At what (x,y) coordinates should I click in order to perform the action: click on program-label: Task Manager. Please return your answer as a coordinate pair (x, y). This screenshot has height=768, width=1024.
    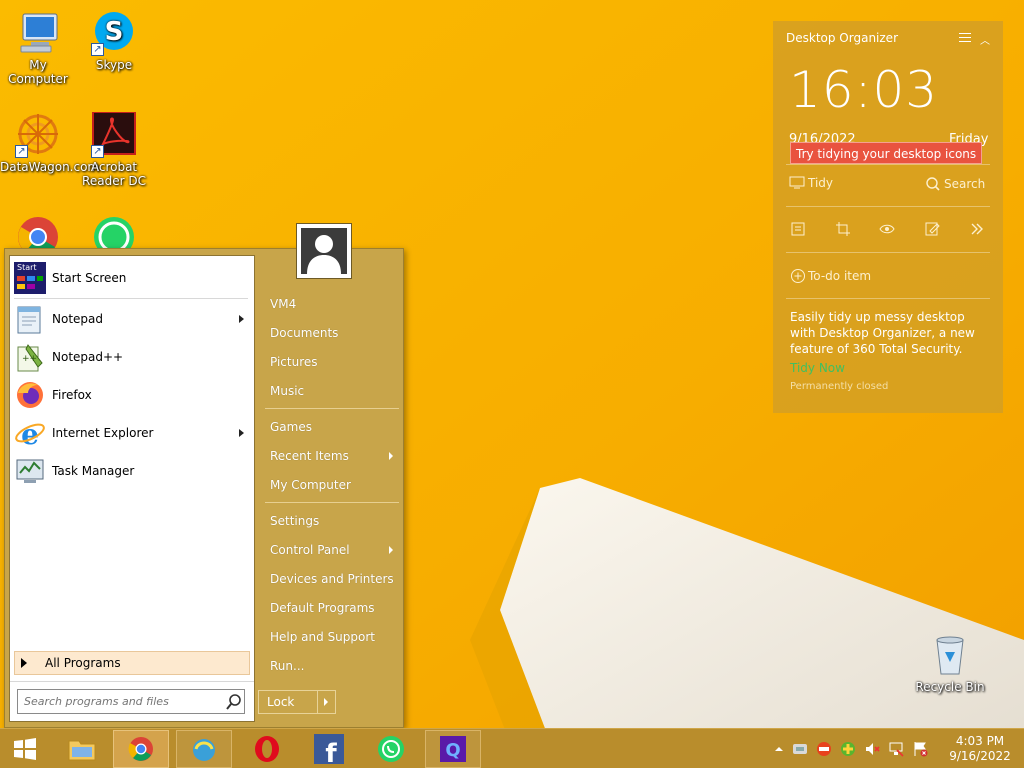
    Looking at the image, I should click on (93, 471).